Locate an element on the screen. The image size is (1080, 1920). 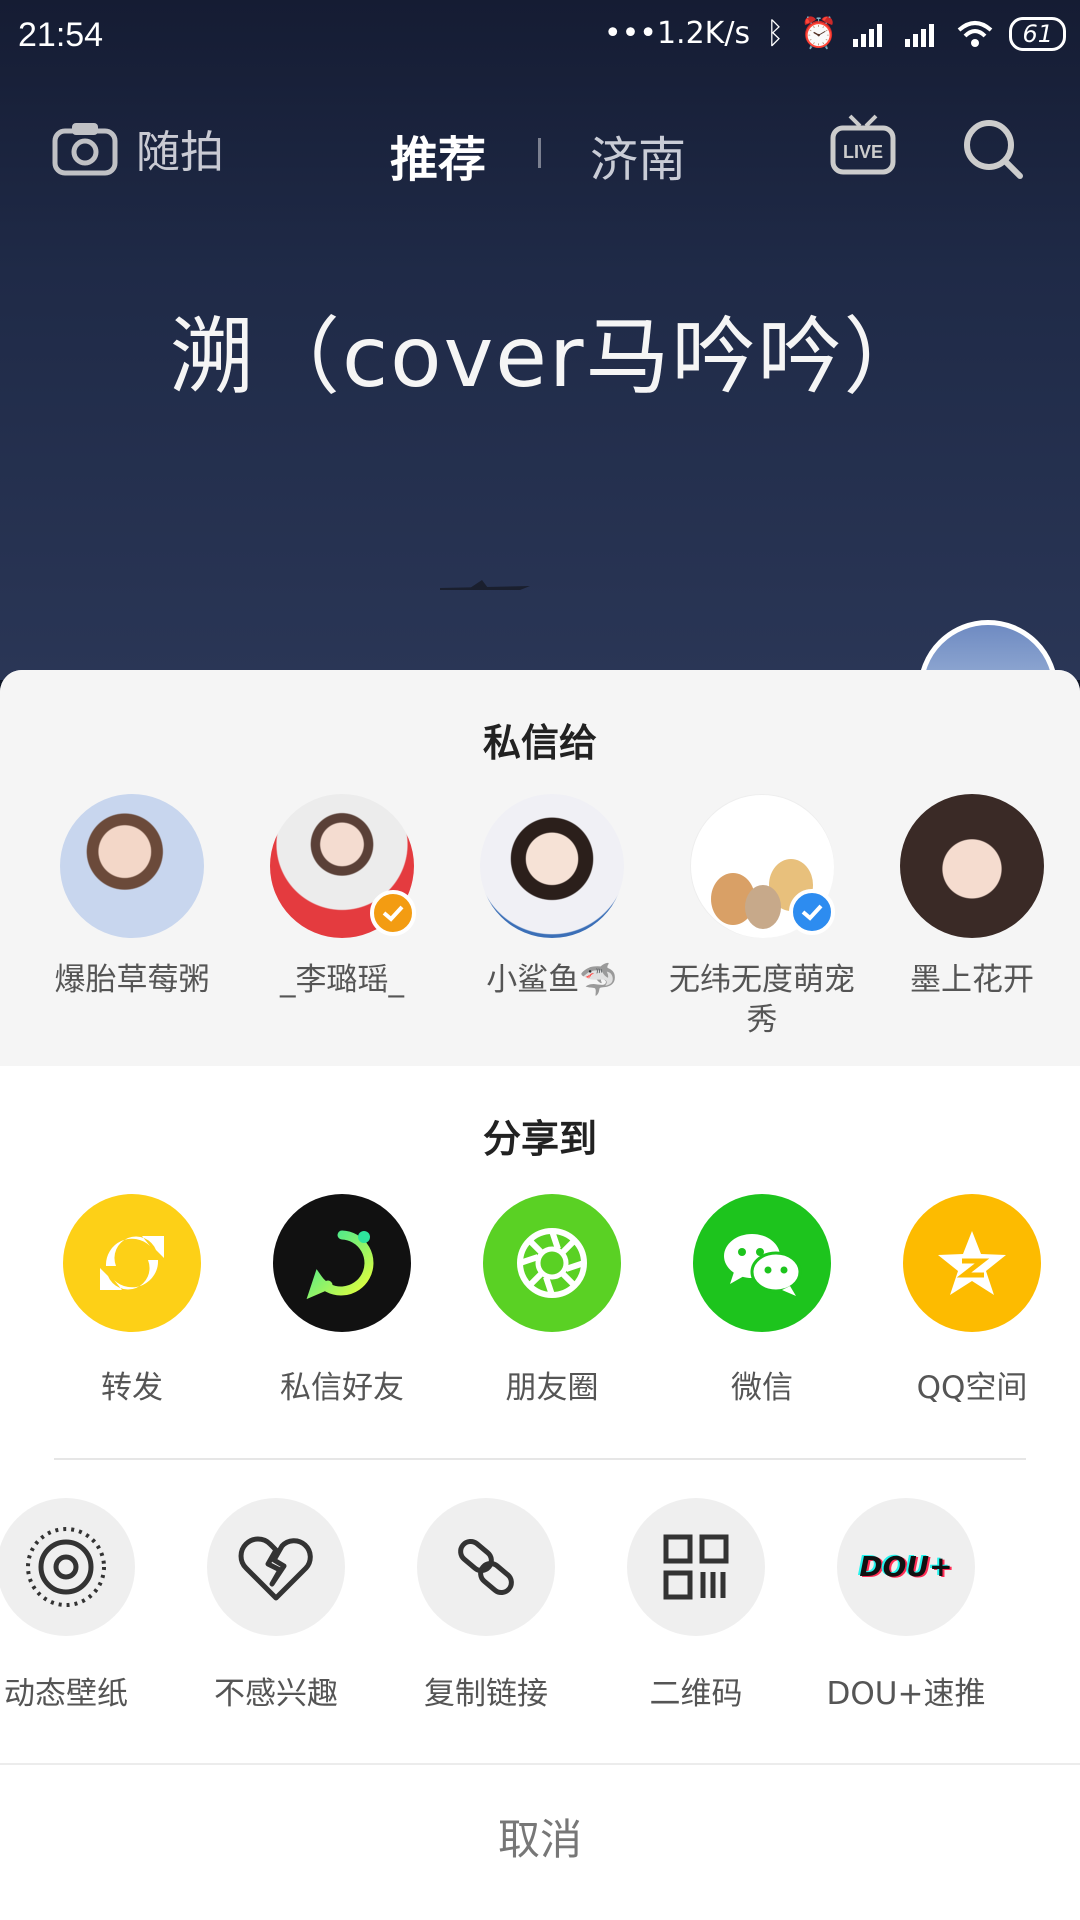
live-wallpaper-button: 动态壁纸 is located at coordinates (85, 1605).